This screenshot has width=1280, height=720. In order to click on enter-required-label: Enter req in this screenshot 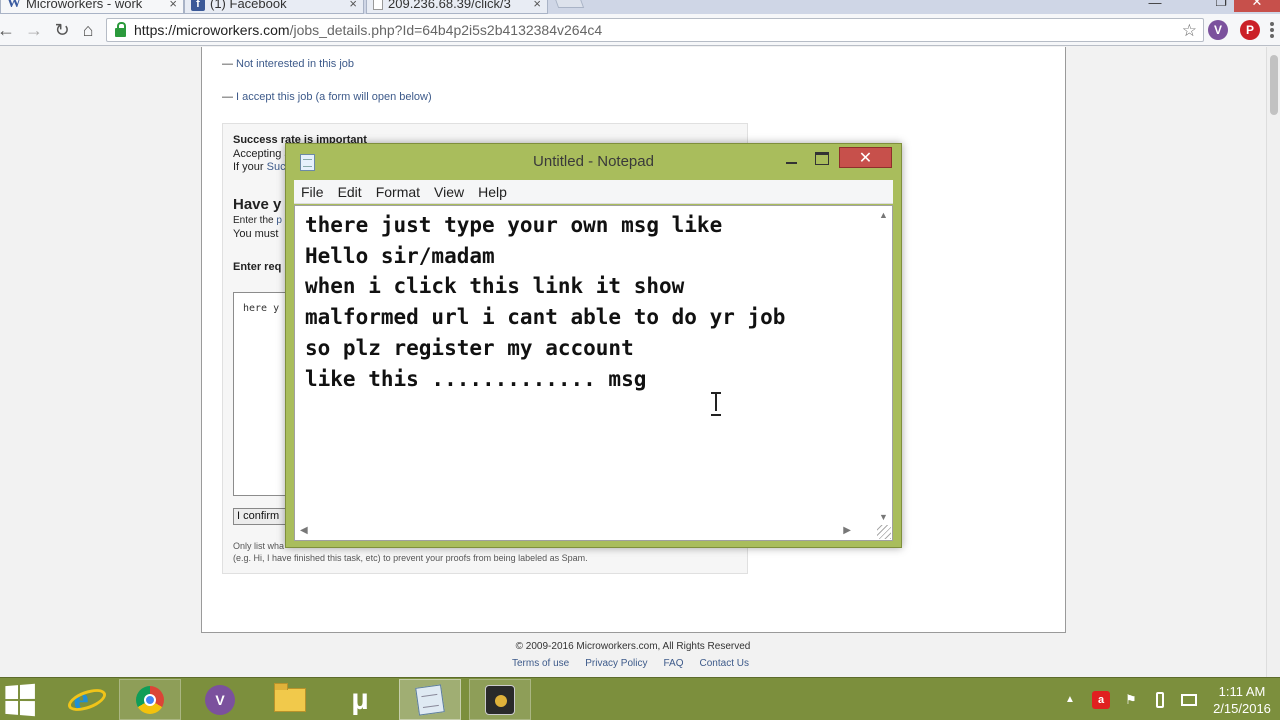, I will do `click(257, 267)`.